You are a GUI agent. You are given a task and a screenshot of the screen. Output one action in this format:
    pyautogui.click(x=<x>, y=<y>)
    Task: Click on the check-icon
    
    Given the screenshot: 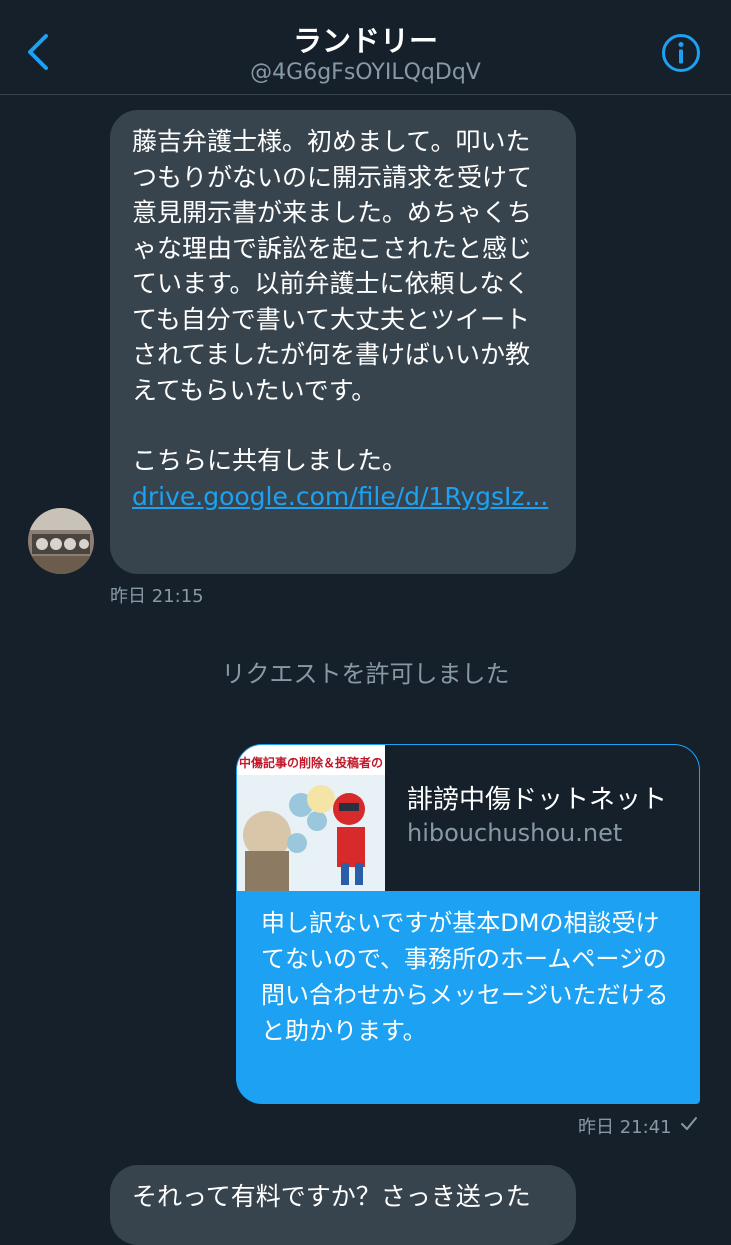 What is the action you would take?
    pyautogui.click(x=689, y=1123)
    